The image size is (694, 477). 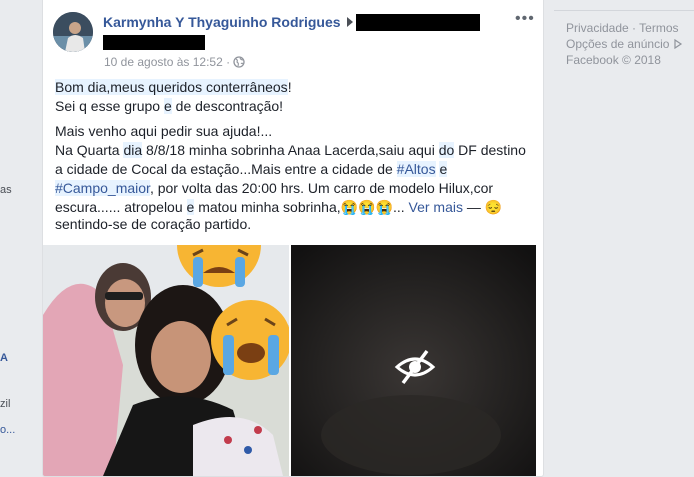 What do you see at coordinates (678, 44) in the screenshot?
I see `ad-choices-icon` at bounding box center [678, 44].